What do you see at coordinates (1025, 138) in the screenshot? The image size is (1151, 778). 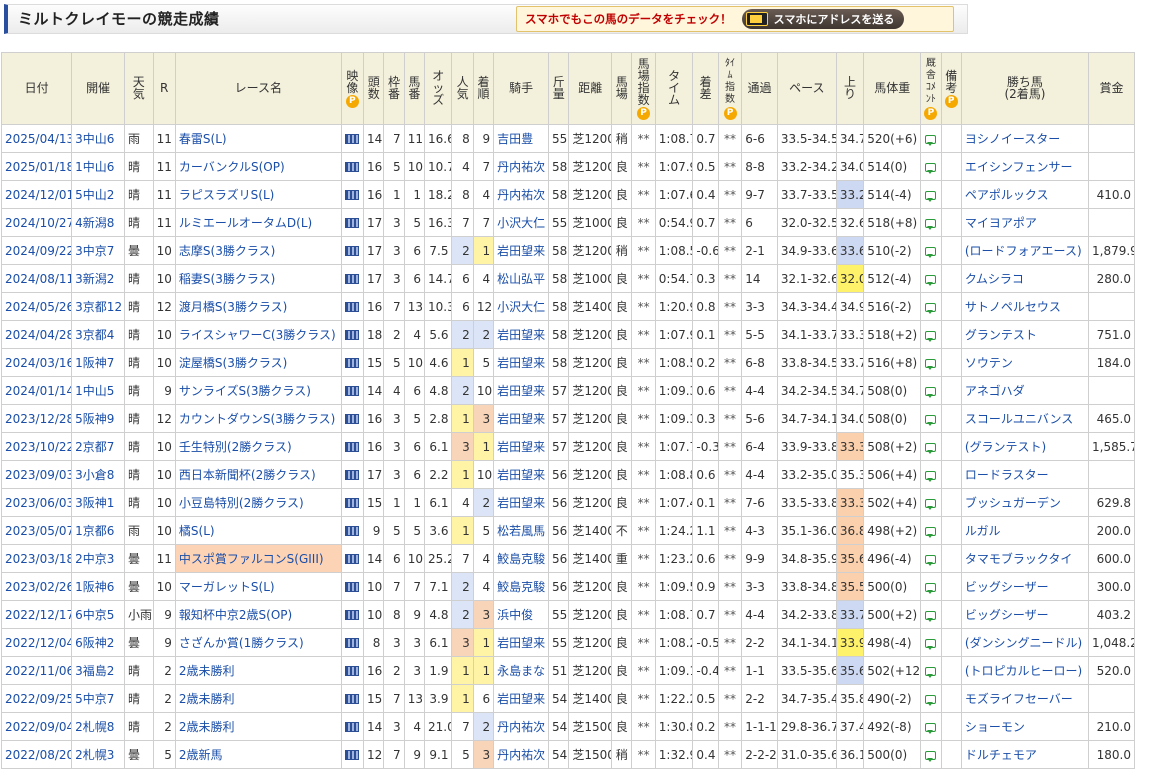 I see `winner-link: ヨシノイースター` at bounding box center [1025, 138].